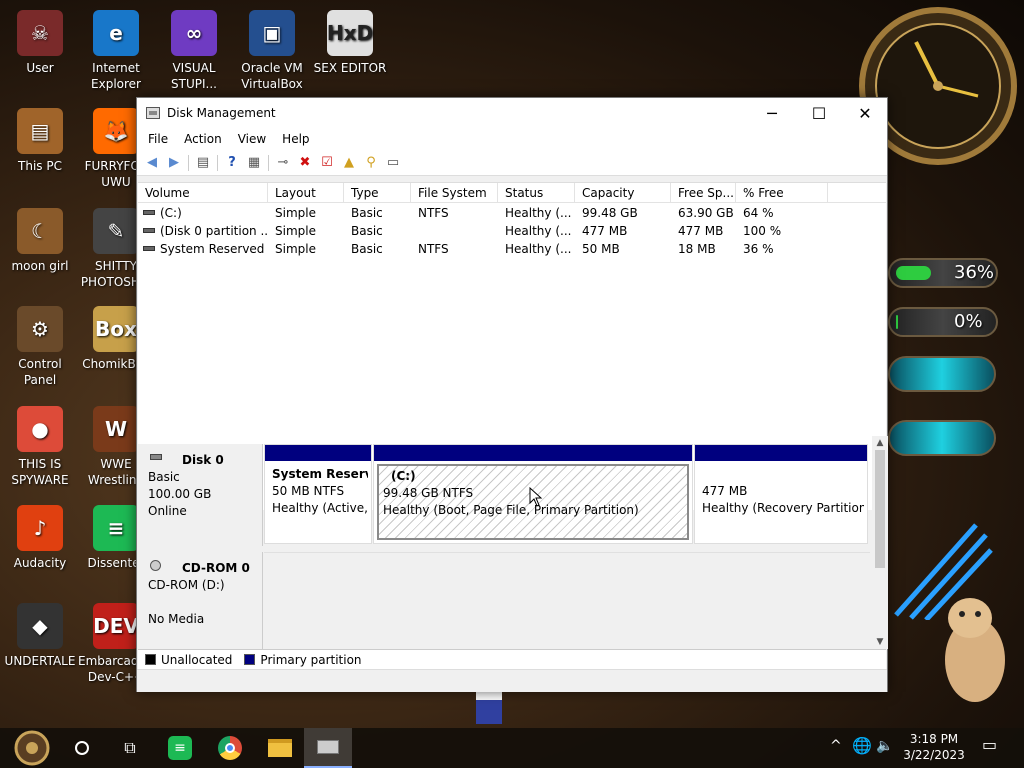  Describe the element at coordinates (32, 748) in the screenshot. I see `start-button` at that location.